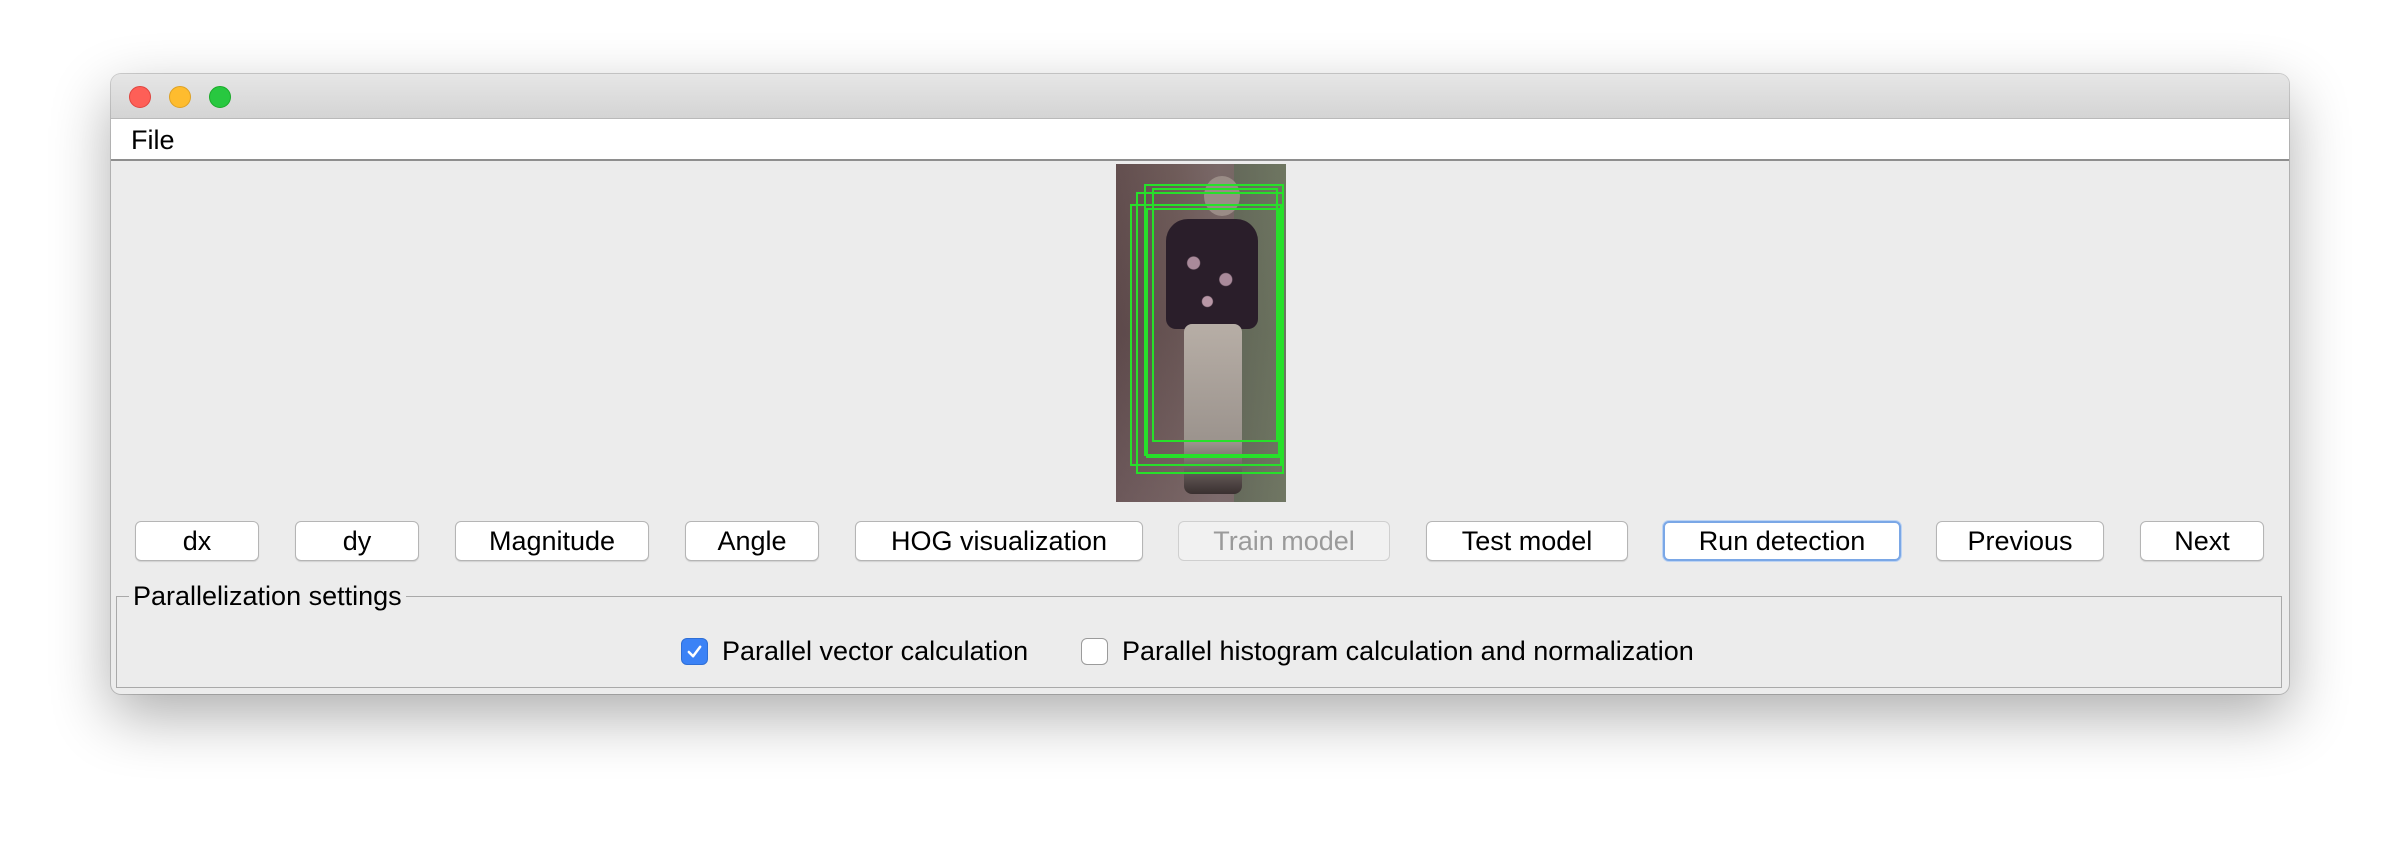  I want to click on close-window-button, so click(140, 97).